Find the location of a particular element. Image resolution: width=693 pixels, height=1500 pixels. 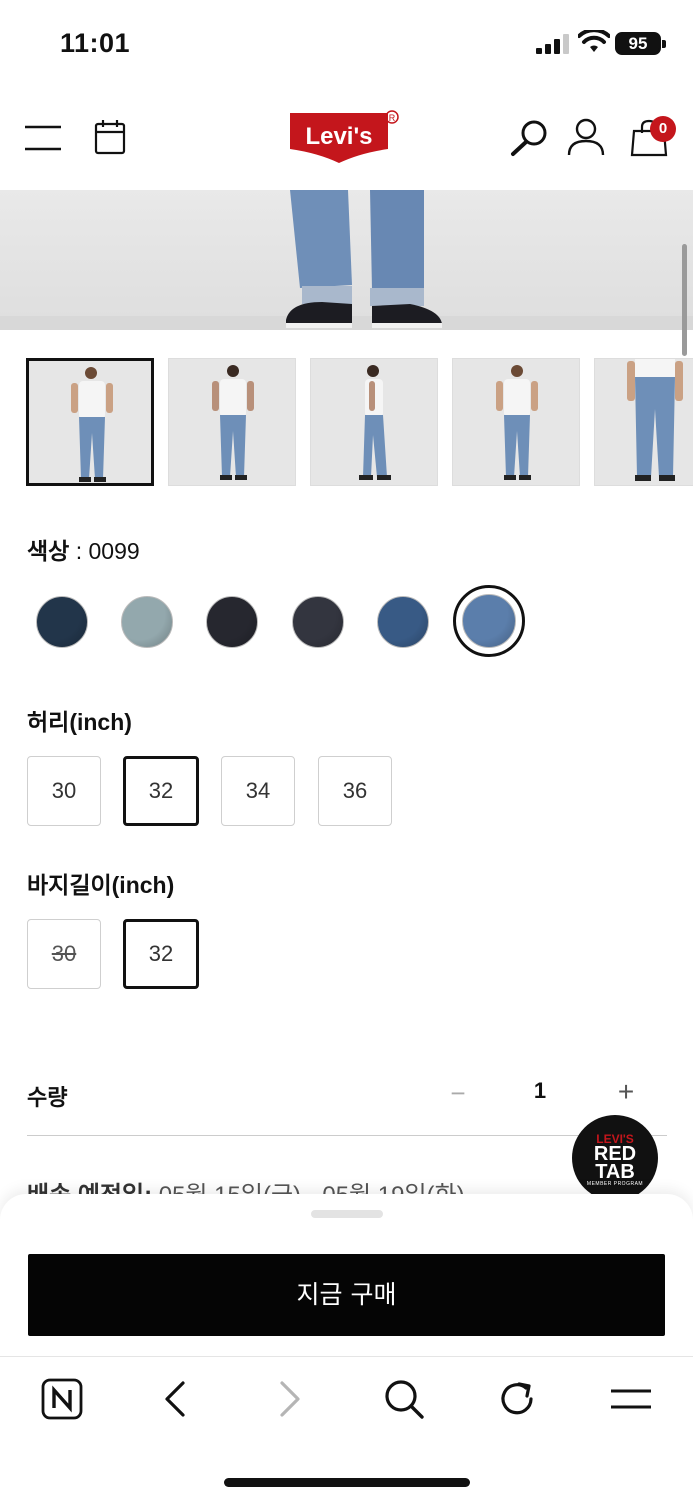

account-icon is located at coordinates (586, 137).